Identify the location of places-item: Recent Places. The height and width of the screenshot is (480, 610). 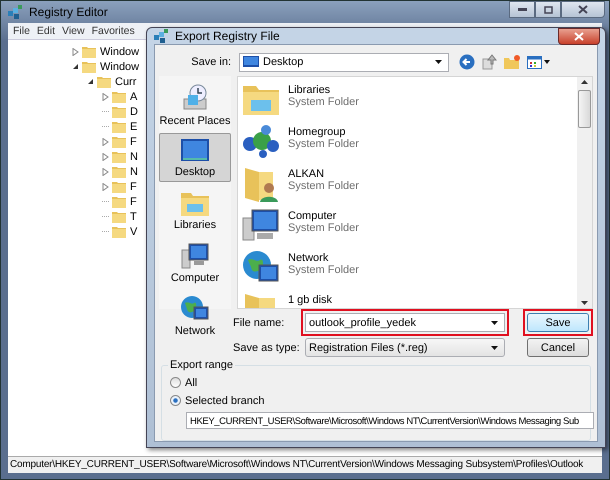
(195, 104).